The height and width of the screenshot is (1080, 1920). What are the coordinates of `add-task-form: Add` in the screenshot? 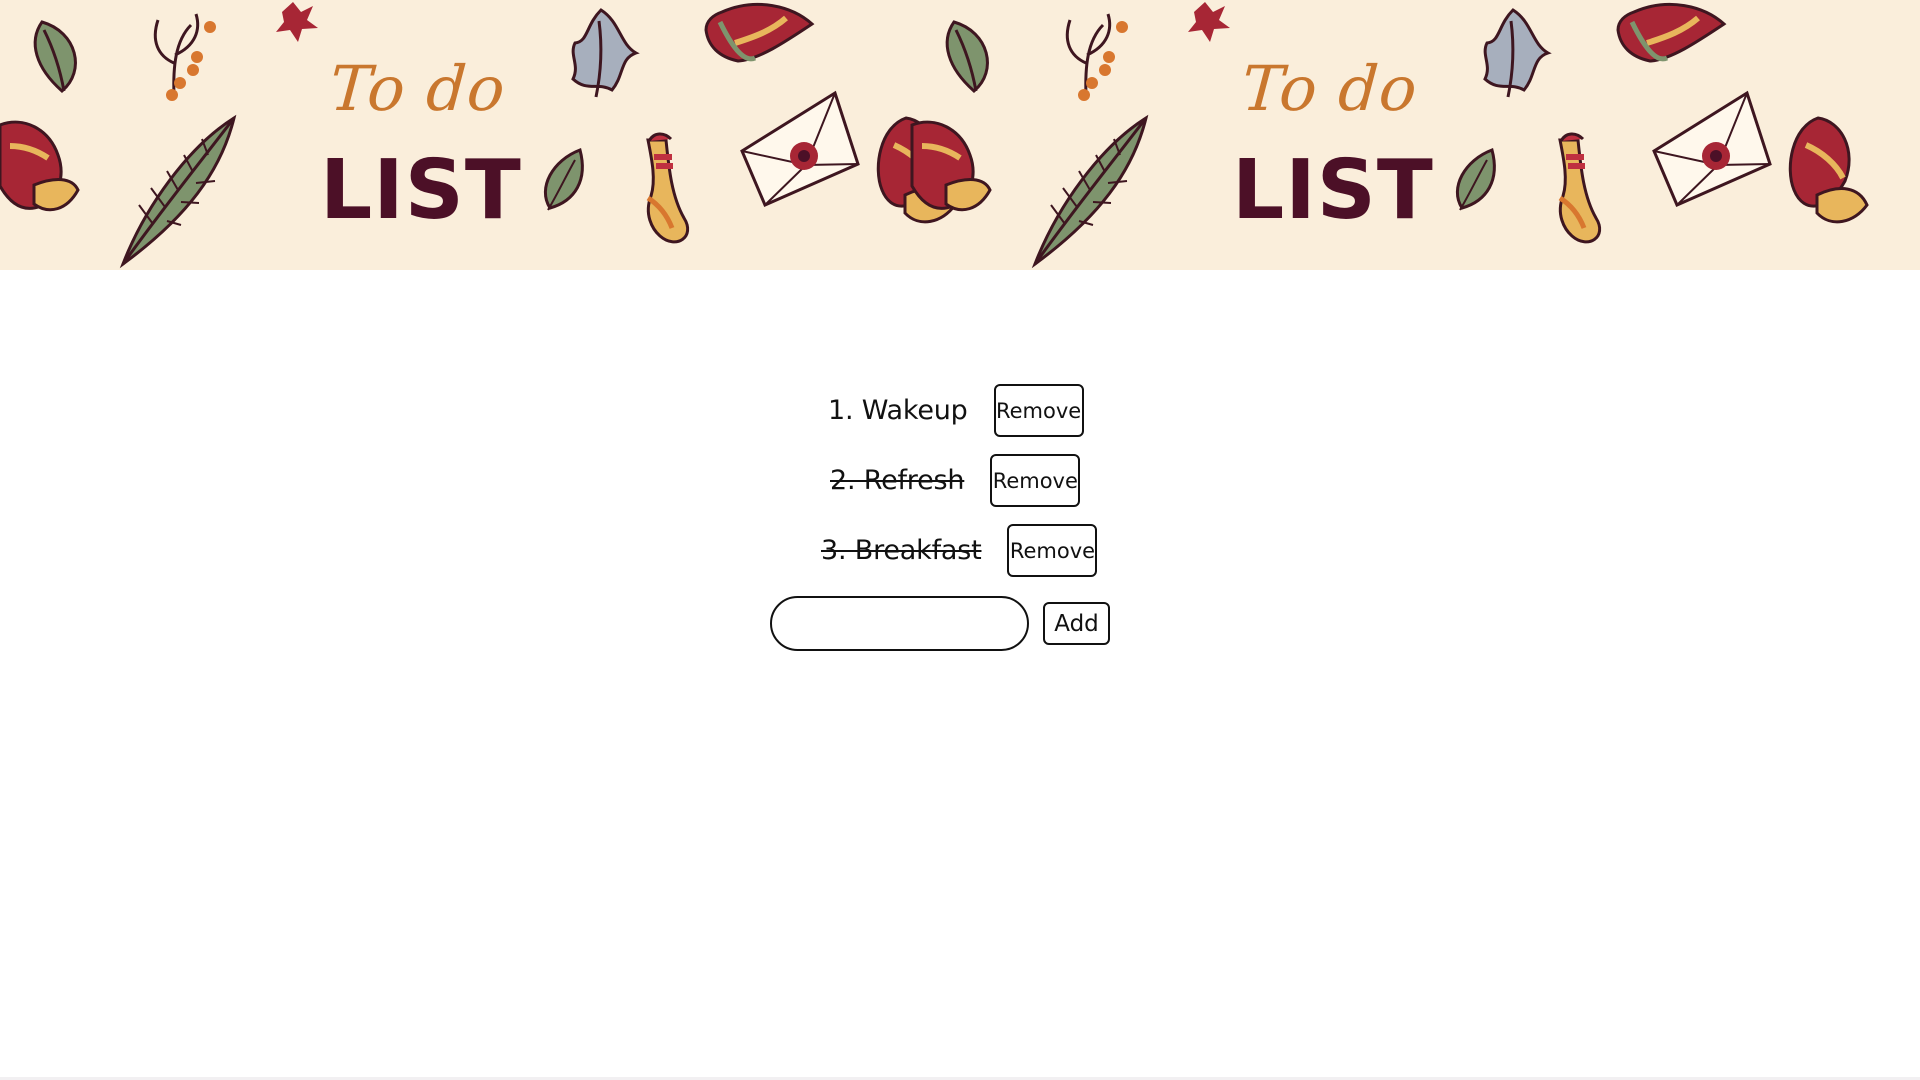 It's located at (940, 623).